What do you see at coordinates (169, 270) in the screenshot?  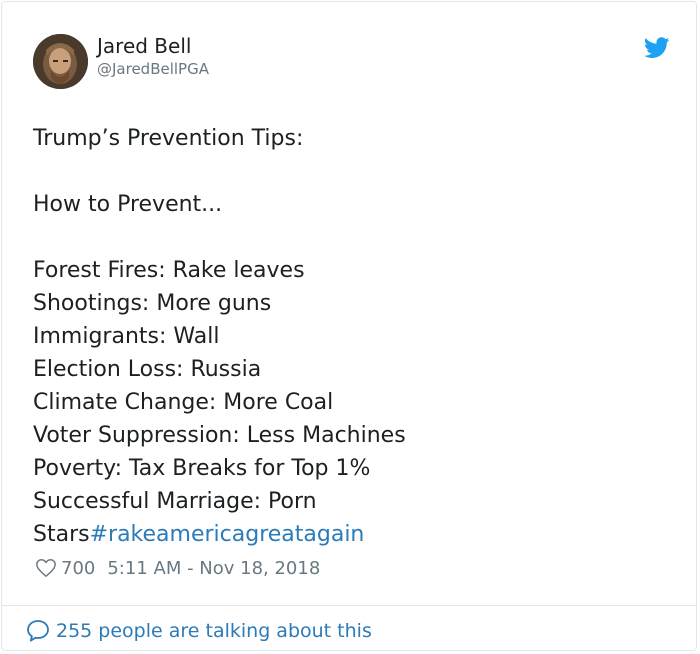 I see `tip-item: Forest Fires: Rake leaves` at bounding box center [169, 270].